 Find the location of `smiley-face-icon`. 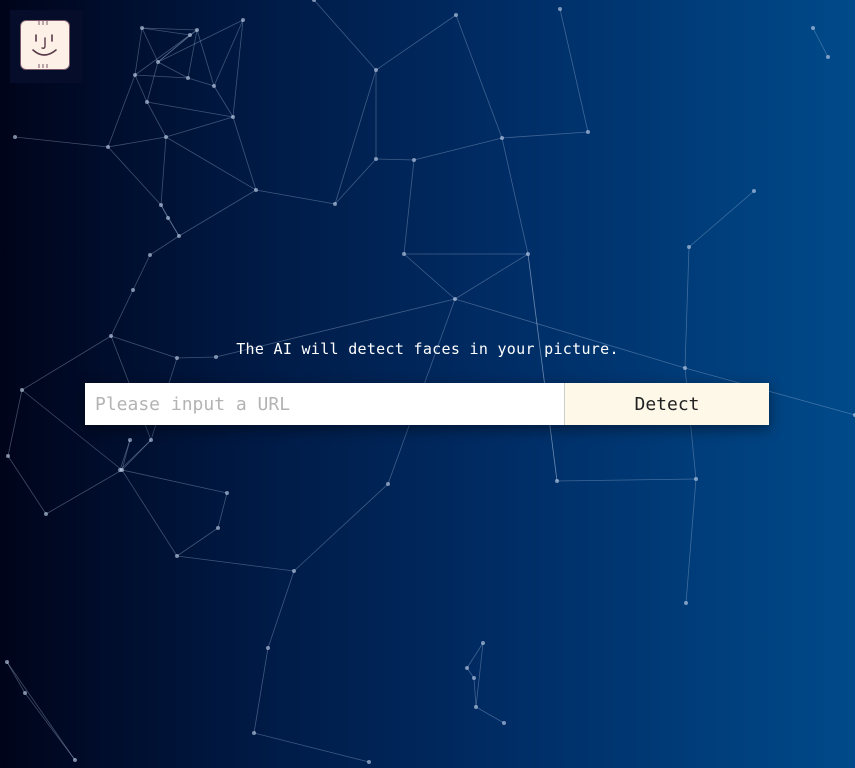

smiley-face-icon is located at coordinates (45, 45).